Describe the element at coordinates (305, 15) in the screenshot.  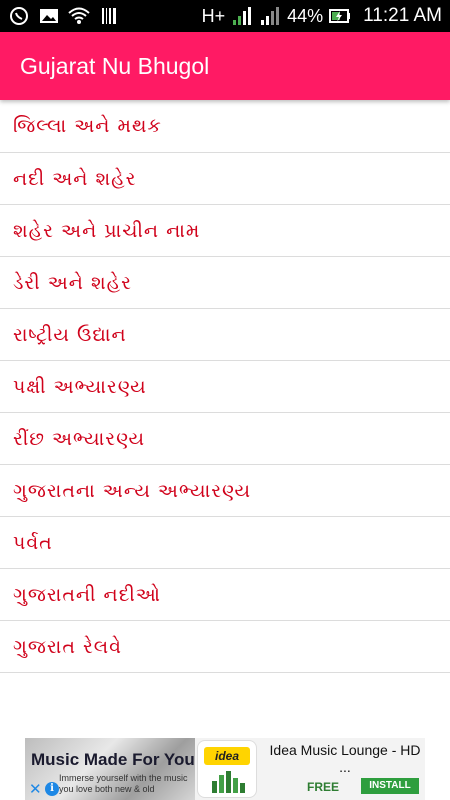
I see `battery-percent: 44%` at that location.